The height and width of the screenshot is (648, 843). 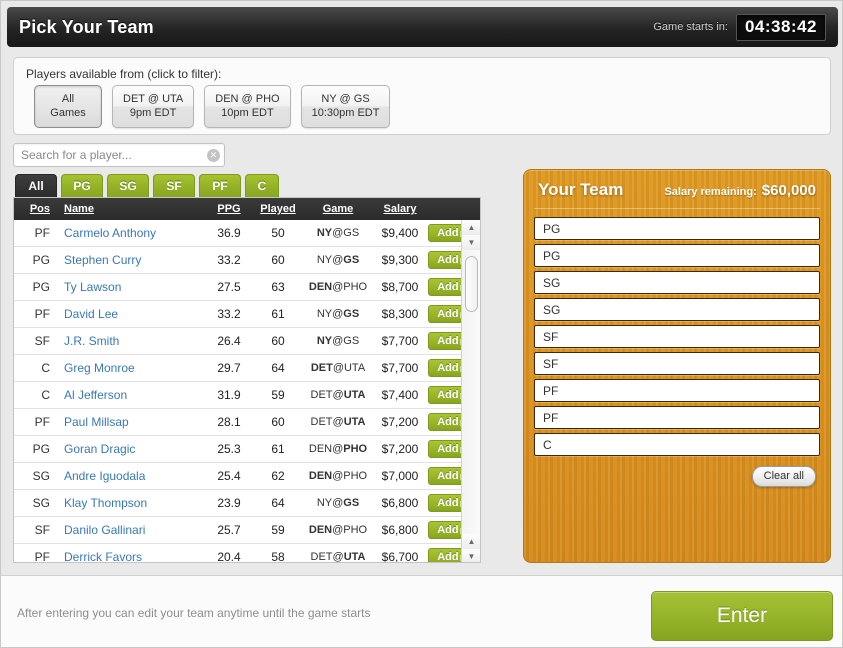 I want to click on roster-slot-sf-4: SF, so click(x=677, y=336).